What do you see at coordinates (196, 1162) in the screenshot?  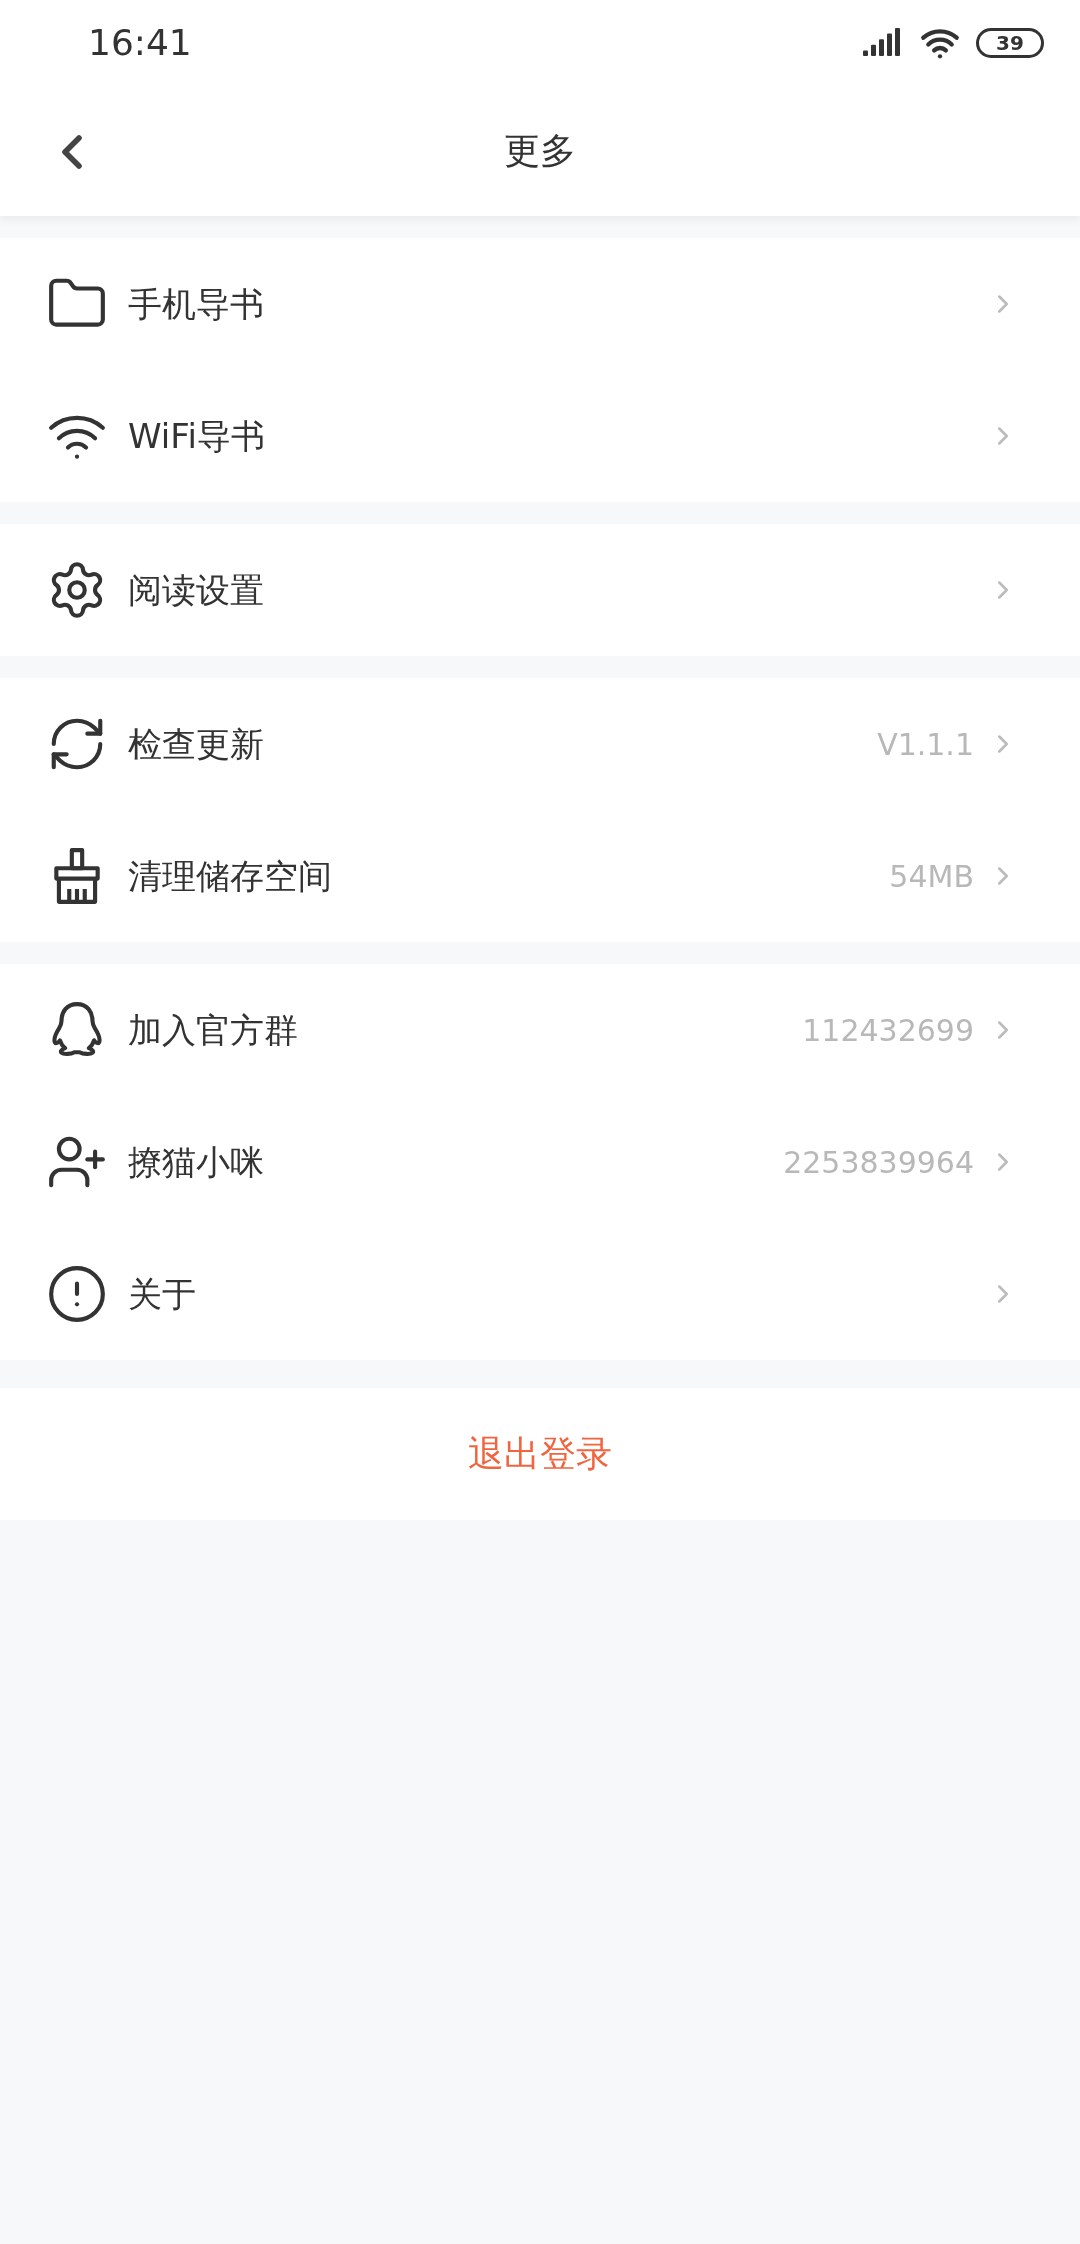 I see `row-label: 撩猫小咪` at bounding box center [196, 1162].